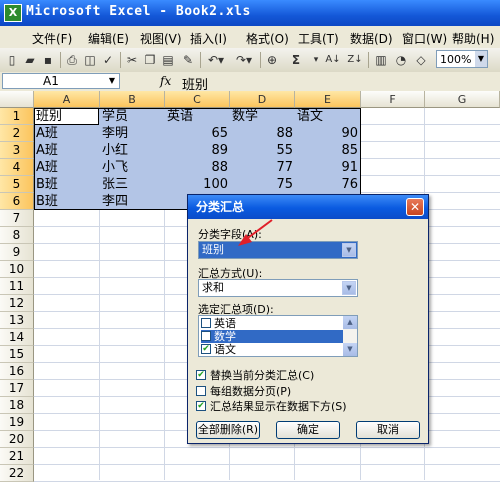  Describe the element at coordinates (180, 116) in the screenshot. I see `cell-c1: 英语` at that location.